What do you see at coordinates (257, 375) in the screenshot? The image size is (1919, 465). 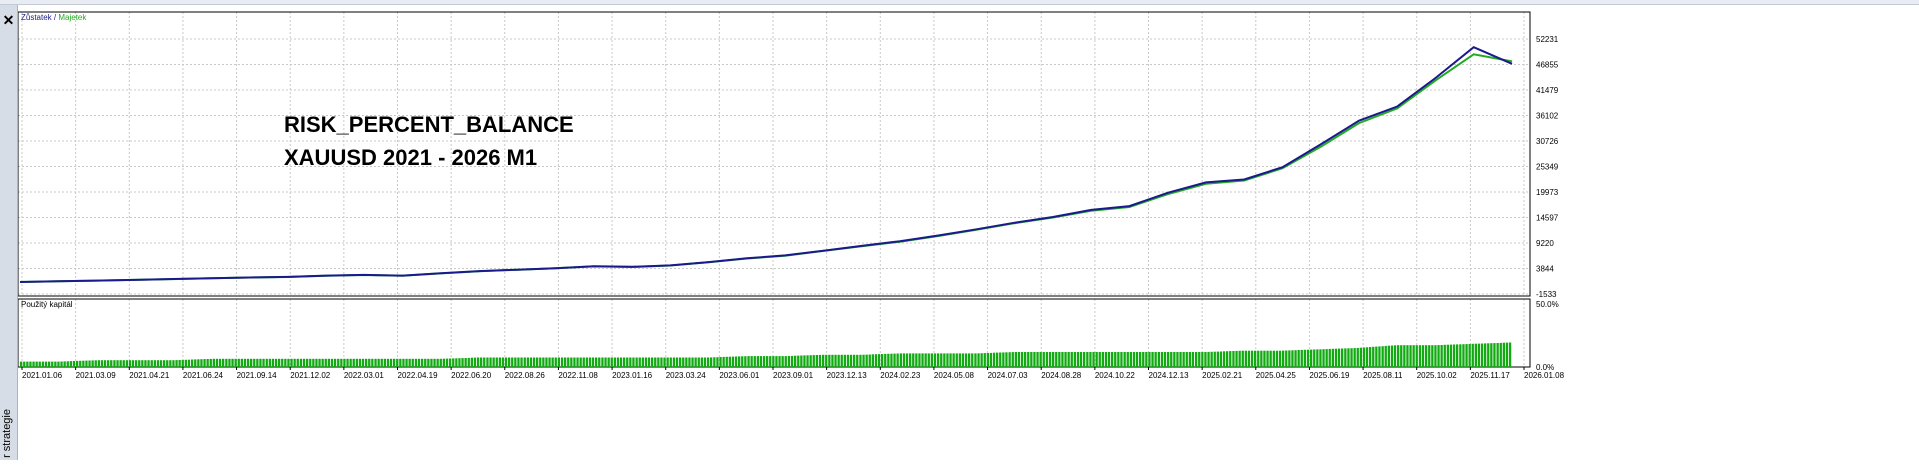 I see `x-tick-label: 2021.09.14` at bounding box center [257, 375].